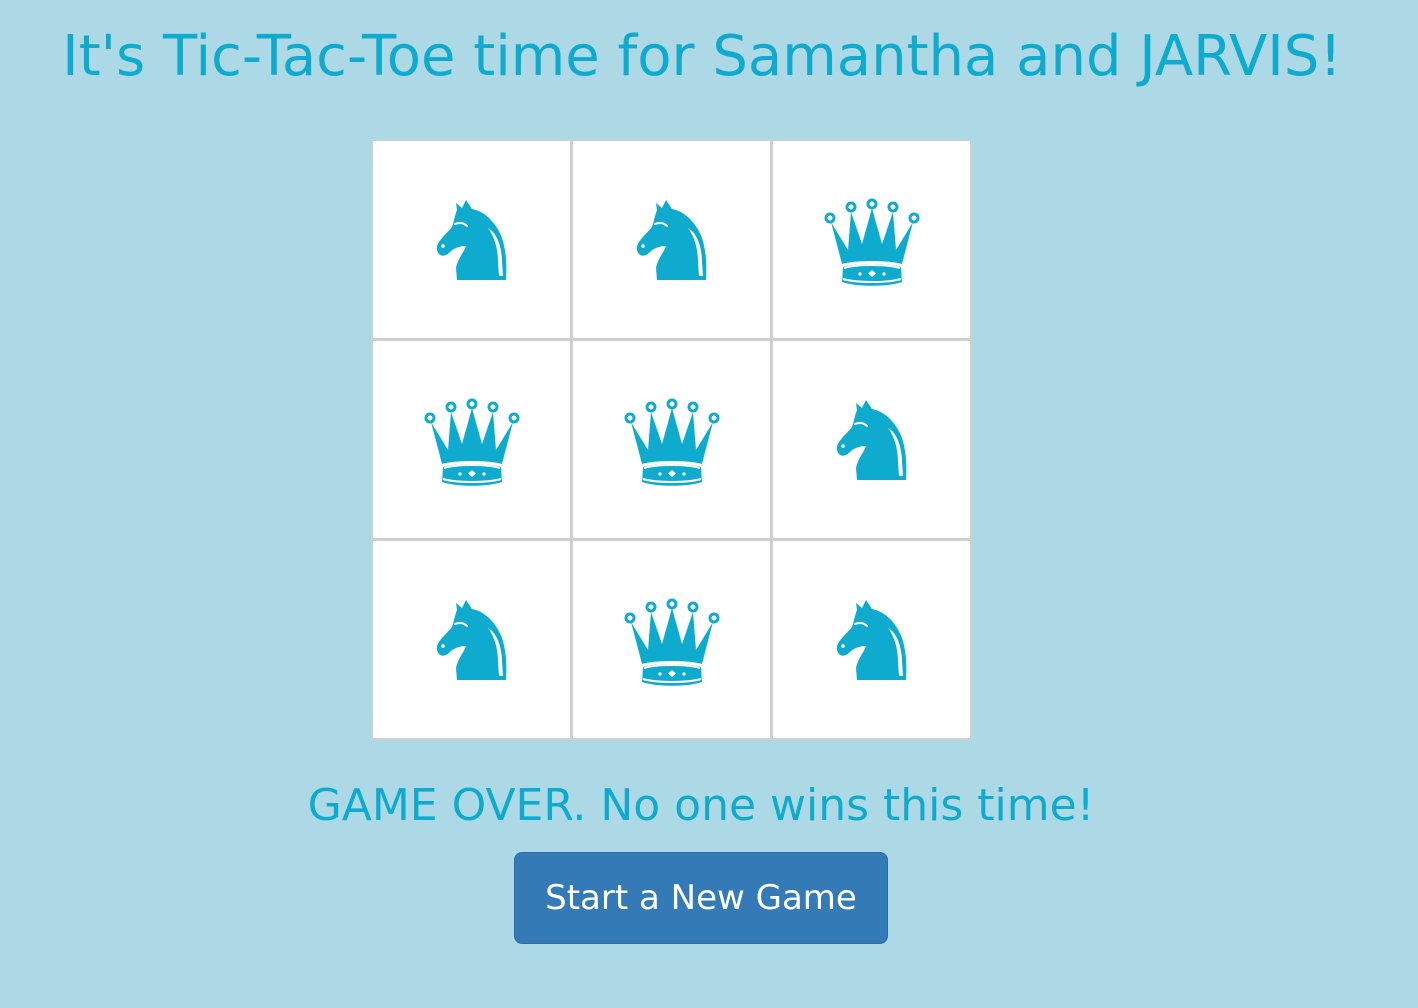 Image resolution: width=1418 pixels, height=1008 pixels. I want to click on game-status-message: GAME OVER. No one wins this time!, so click(701, 805).